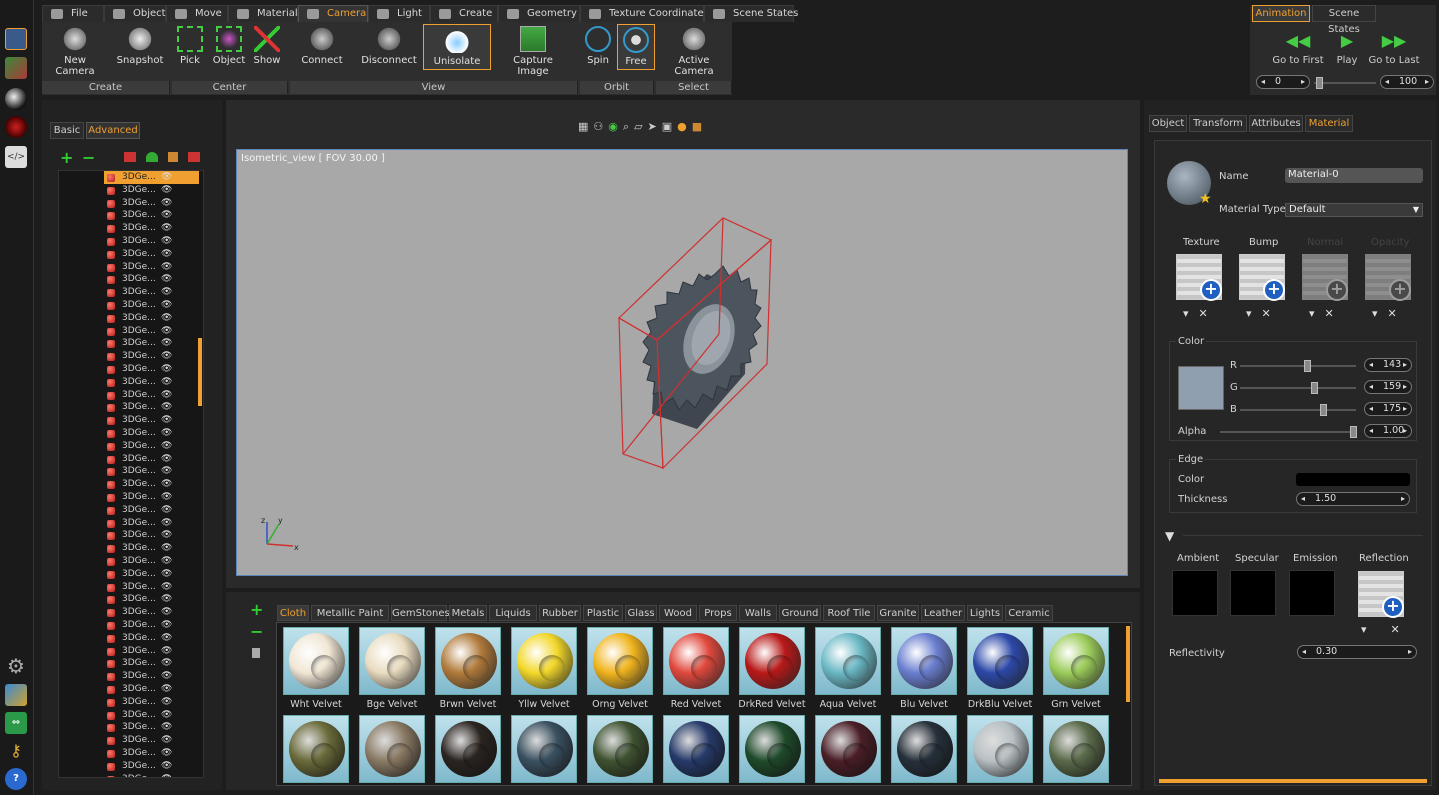  Describe the element at coordinates (1298, 410) in the screenshot. I see `blue-slider` at that location.